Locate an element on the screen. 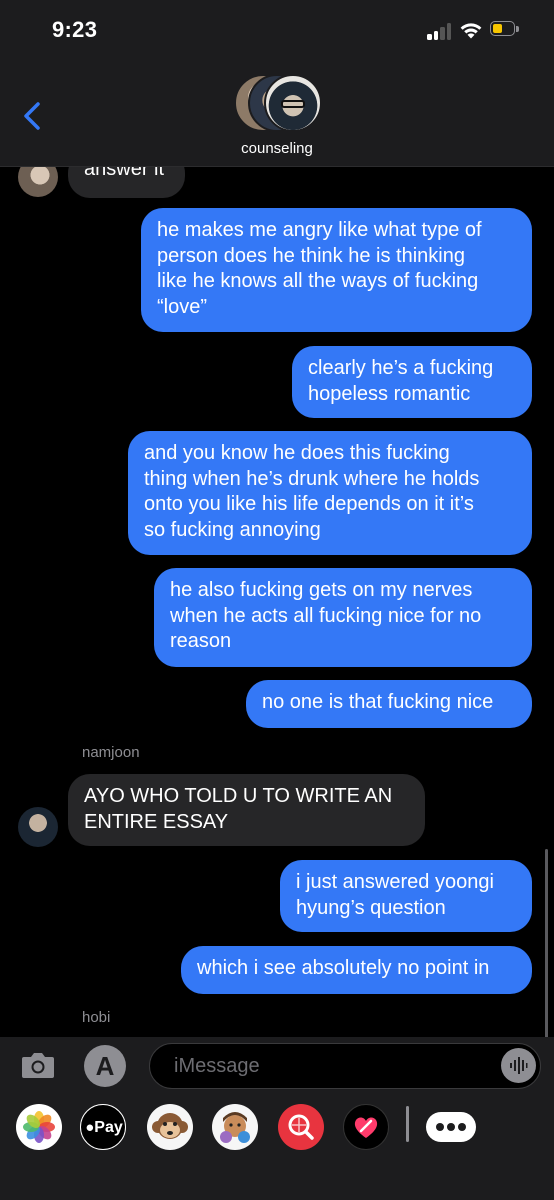 The image size is (554, 1200). digital-touch-icon is located at coordinates (366, 1127).